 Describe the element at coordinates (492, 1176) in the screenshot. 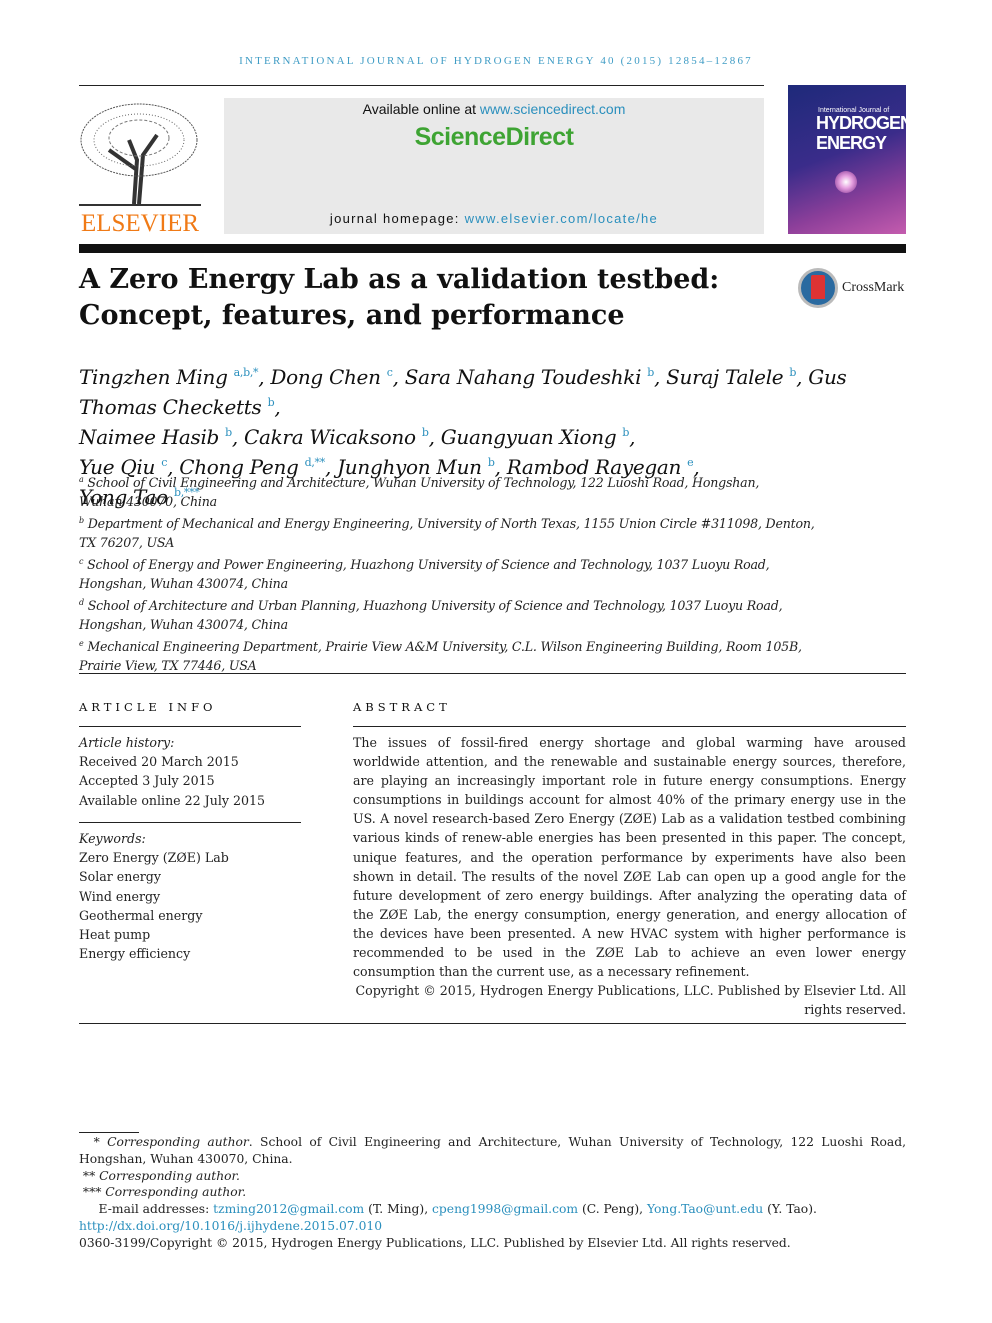

I see `footnote-2: ** Corresponding author.` at that location.